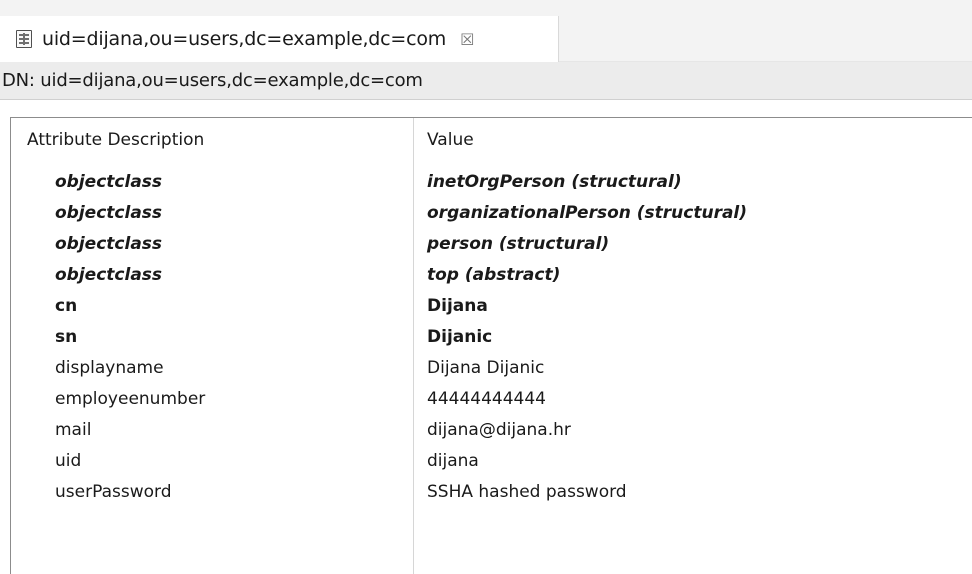 The width and height of the screenshot is (972, 574). I want to click on attribute-cell: cn, so click(66, 305).